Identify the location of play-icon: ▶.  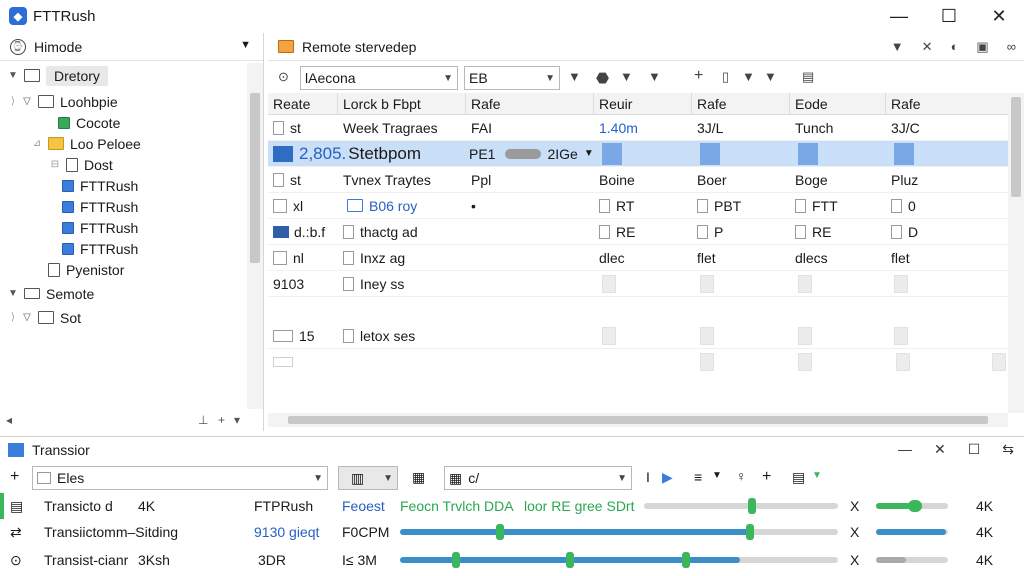
(667, 477).